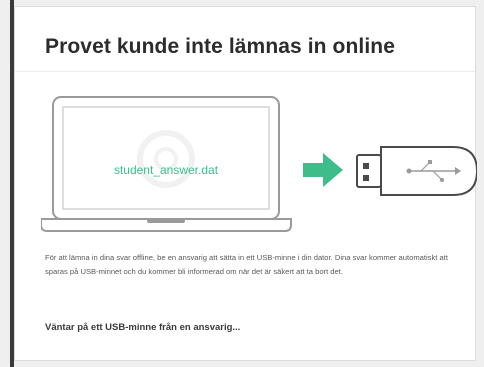 The width and height of the screenshot is (484, 367). I want to click on title-divider, so click(245, 71).